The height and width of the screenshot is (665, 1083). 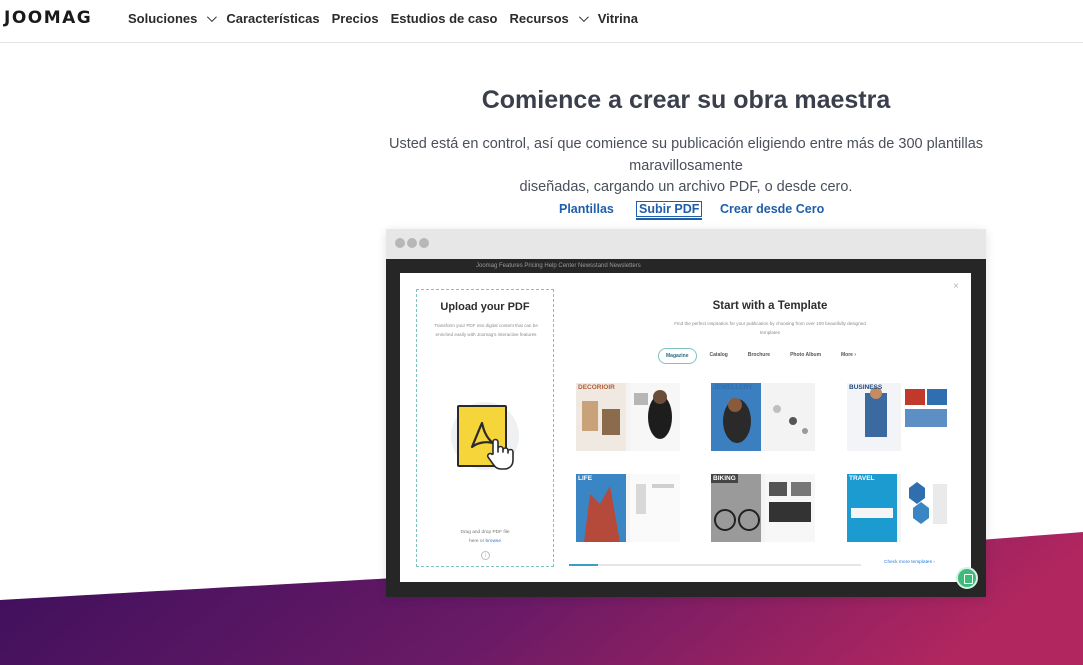 I want to click on close-icon: ×, so click(x=956, y=286).